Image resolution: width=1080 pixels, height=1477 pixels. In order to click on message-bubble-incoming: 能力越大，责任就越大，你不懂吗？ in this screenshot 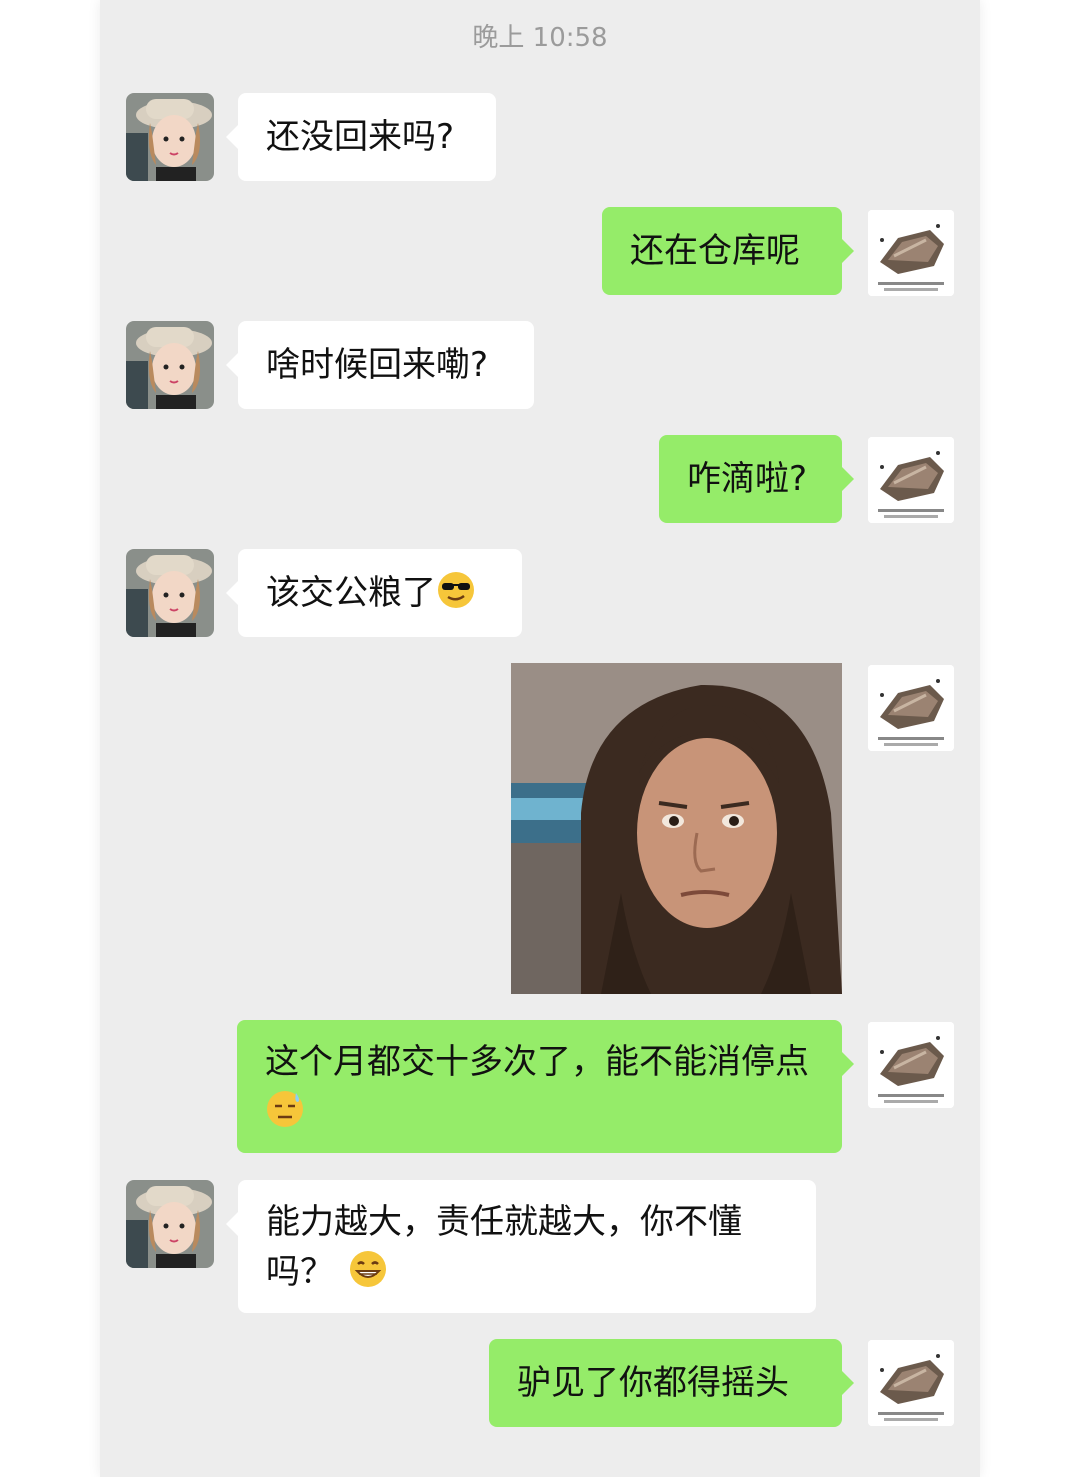, I will do `click(521, 1246)`.